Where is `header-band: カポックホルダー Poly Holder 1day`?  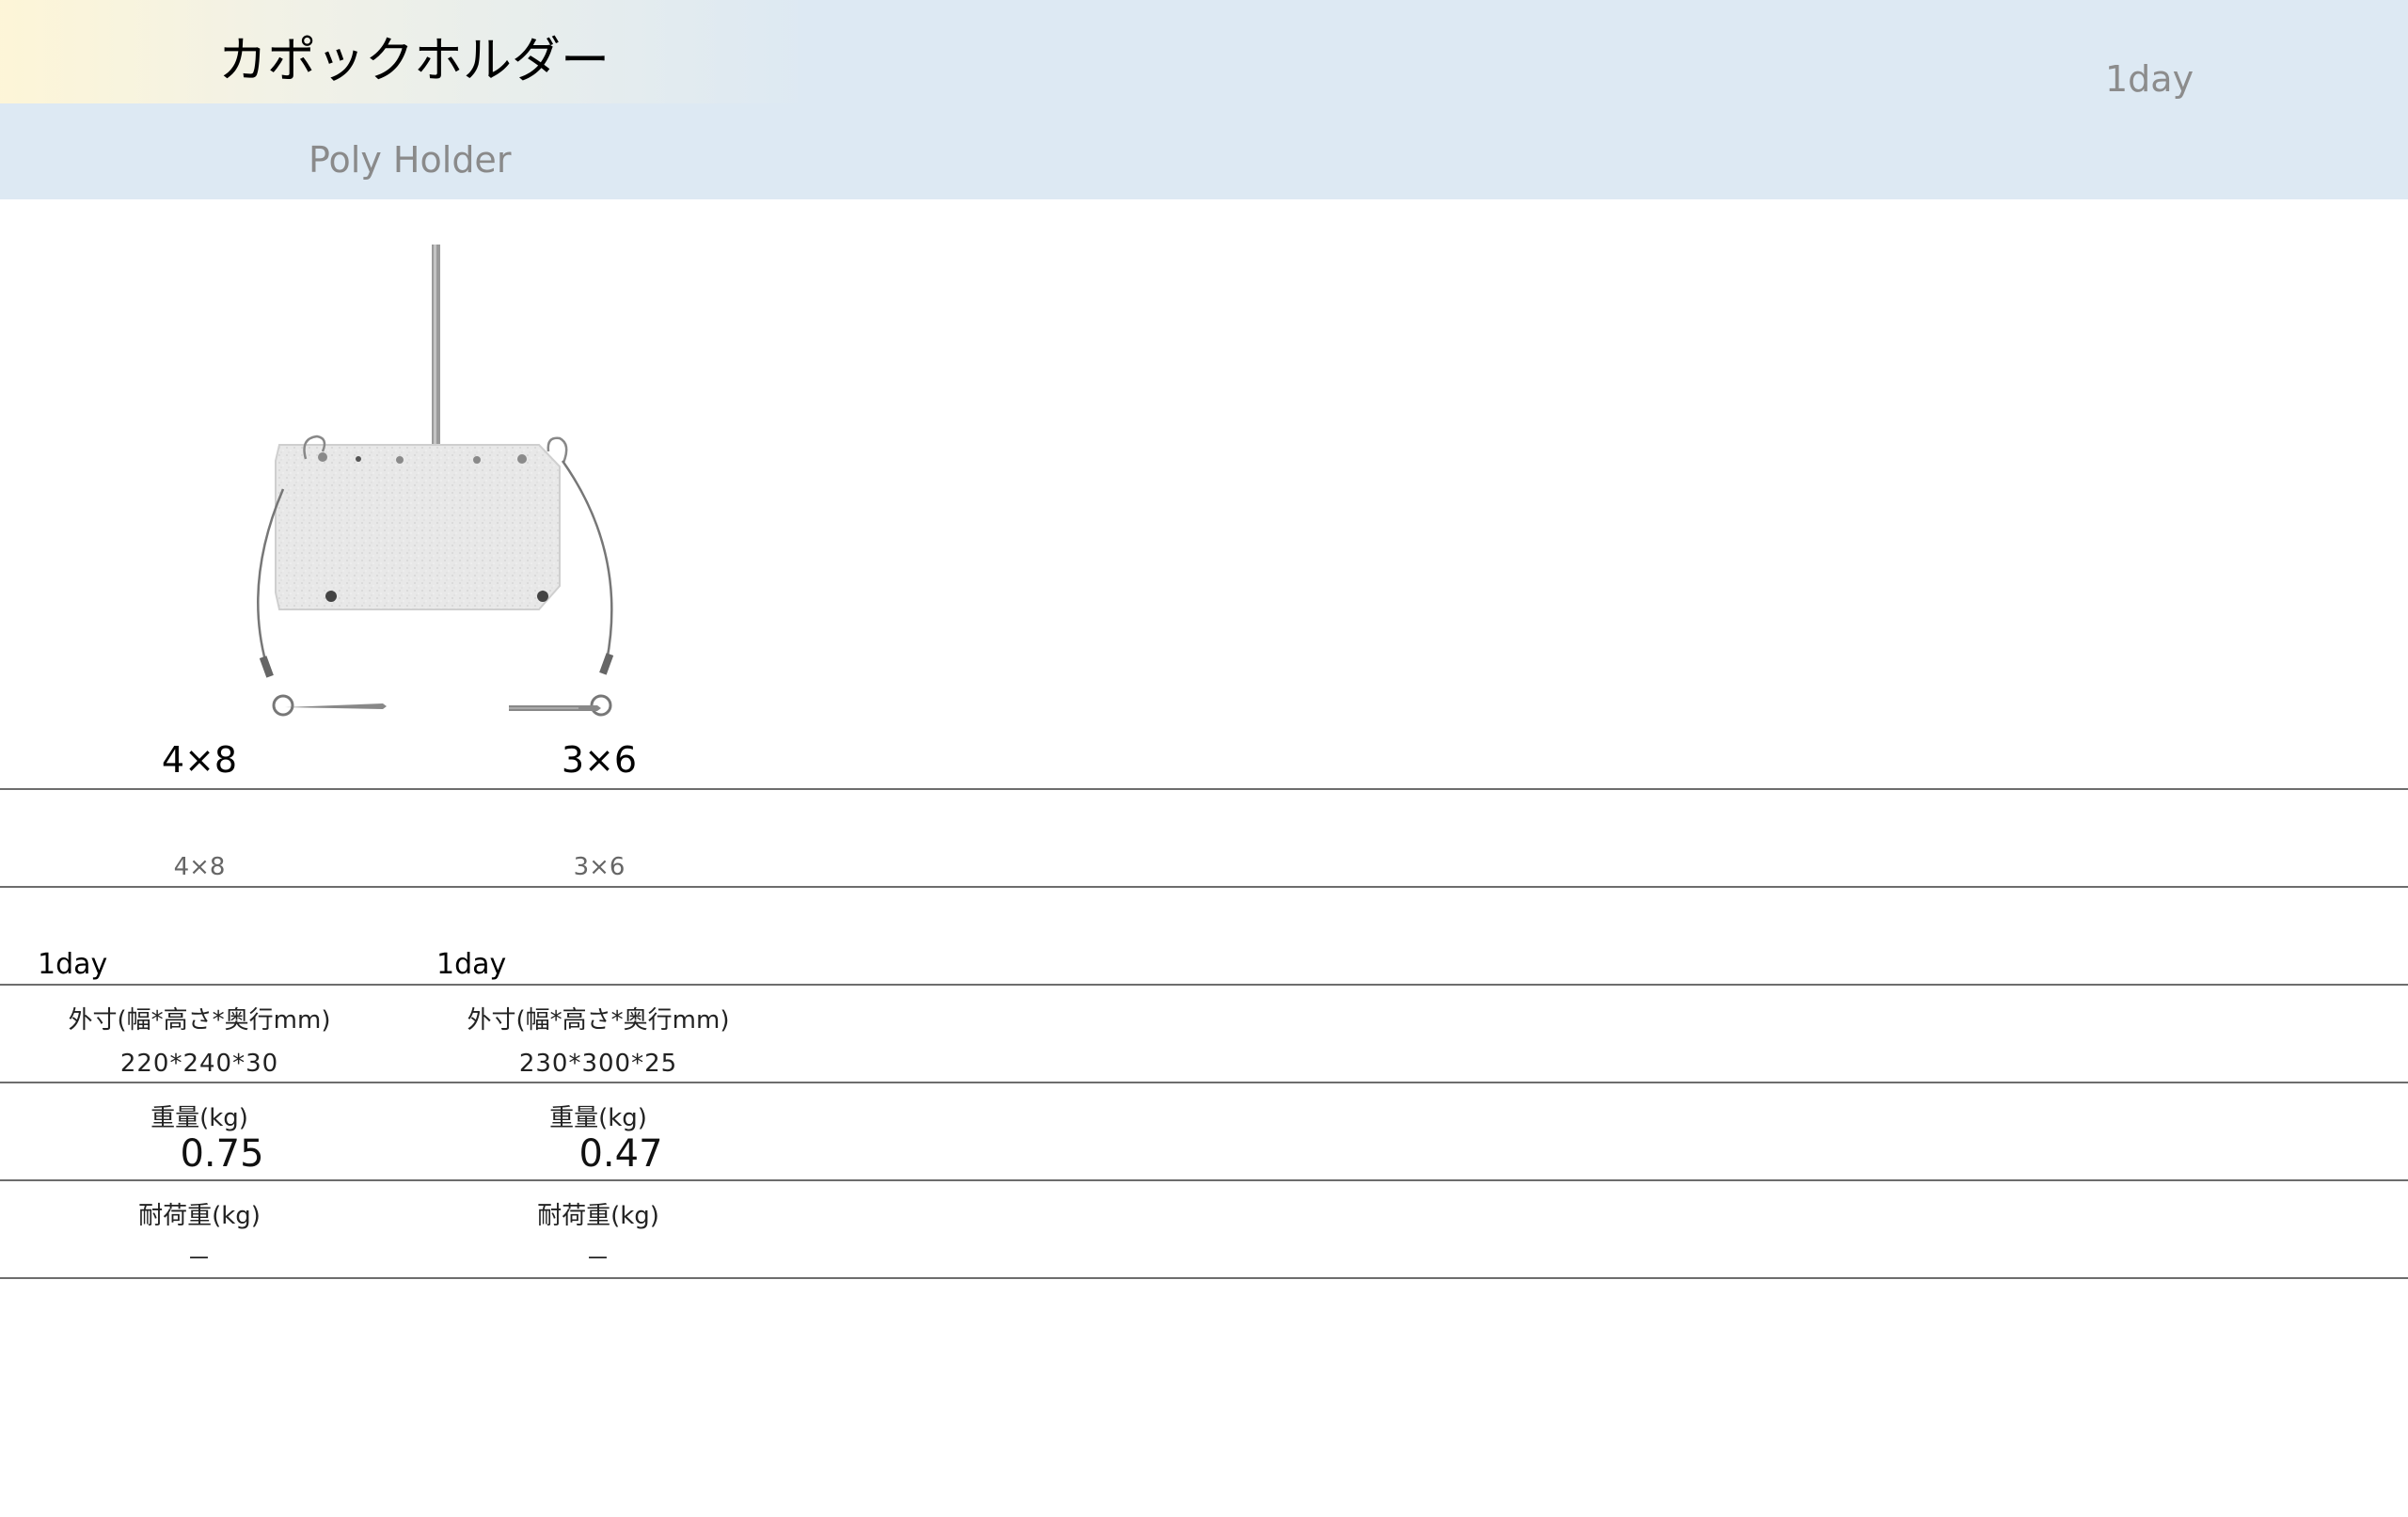
header-band: カポックホルダー Poly Holder 1day is located at coordinates (1204, 99).